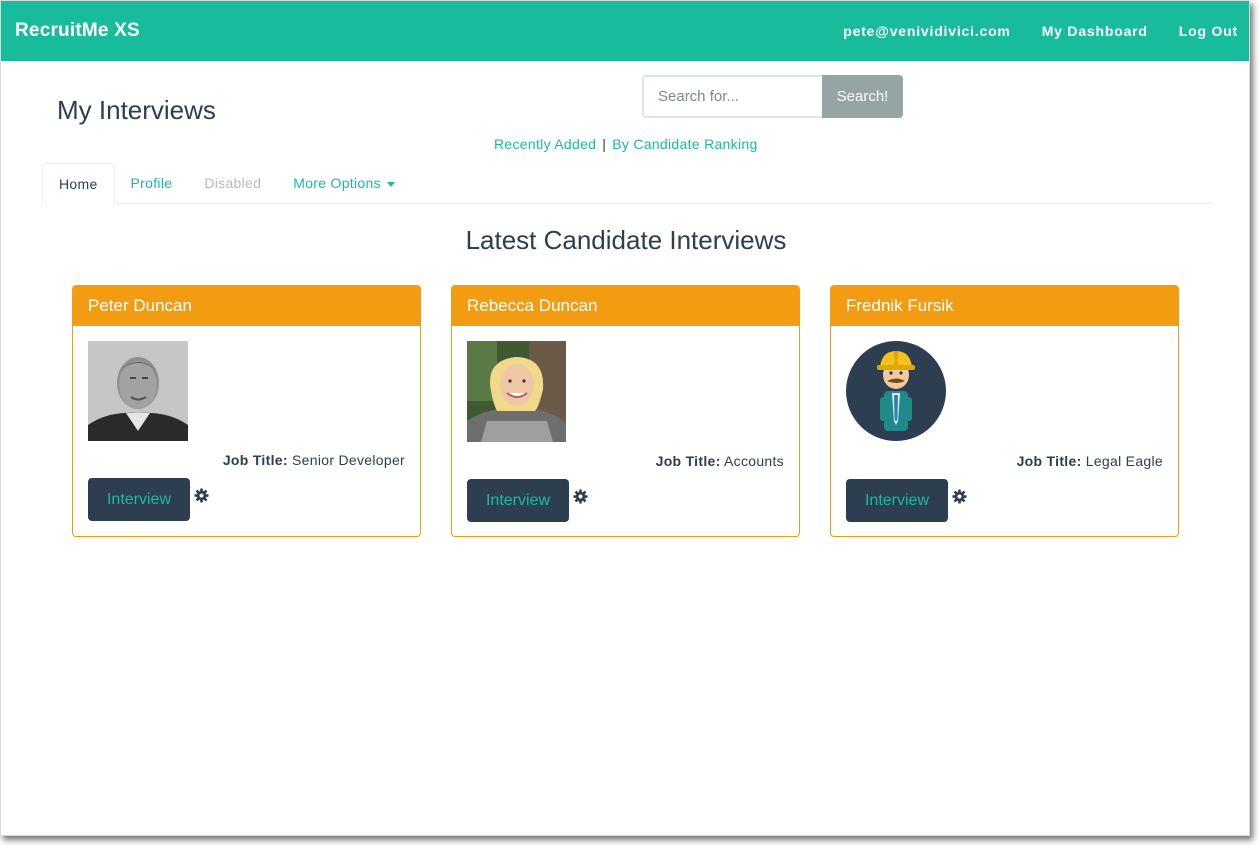 The image size is (1260, 848). I want to click on log-out-link: Log Out, so click(1208, 31).